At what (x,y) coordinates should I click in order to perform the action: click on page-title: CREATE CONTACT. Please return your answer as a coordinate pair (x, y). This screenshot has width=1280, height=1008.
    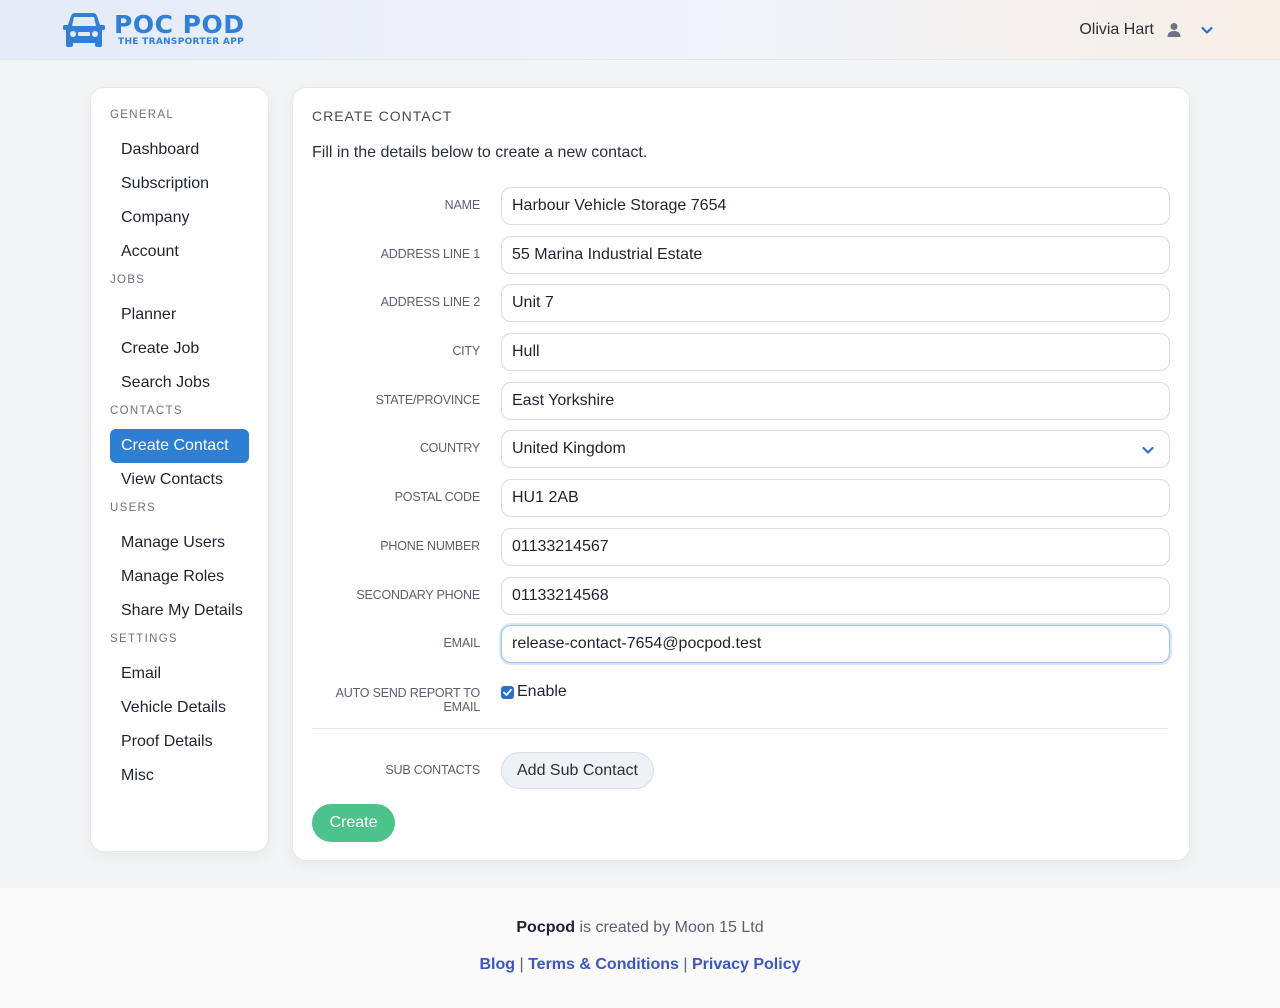
    Looking at the image, I should click on (382, 116).